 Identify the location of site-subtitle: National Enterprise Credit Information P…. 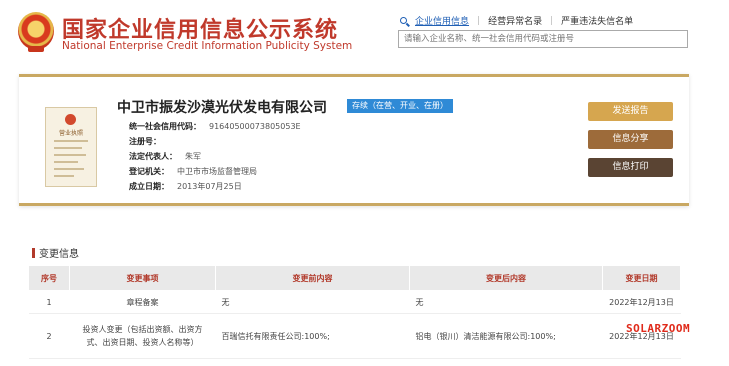
(207, 46).